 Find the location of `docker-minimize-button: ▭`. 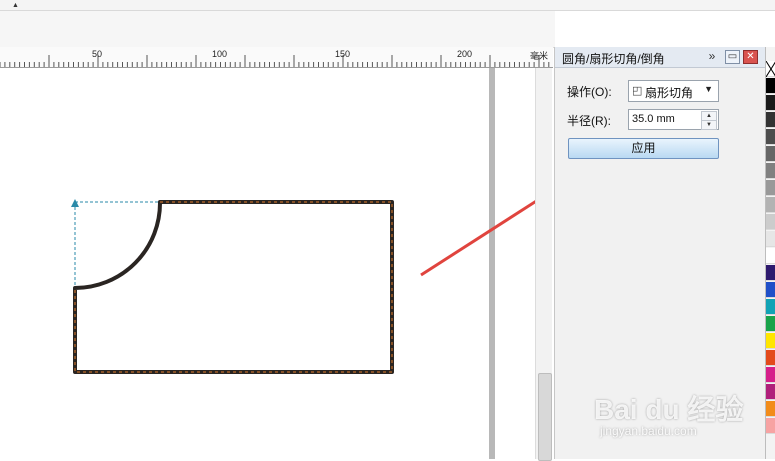

docker-minimize-button: ▭ is located at coordinates (732, 57).